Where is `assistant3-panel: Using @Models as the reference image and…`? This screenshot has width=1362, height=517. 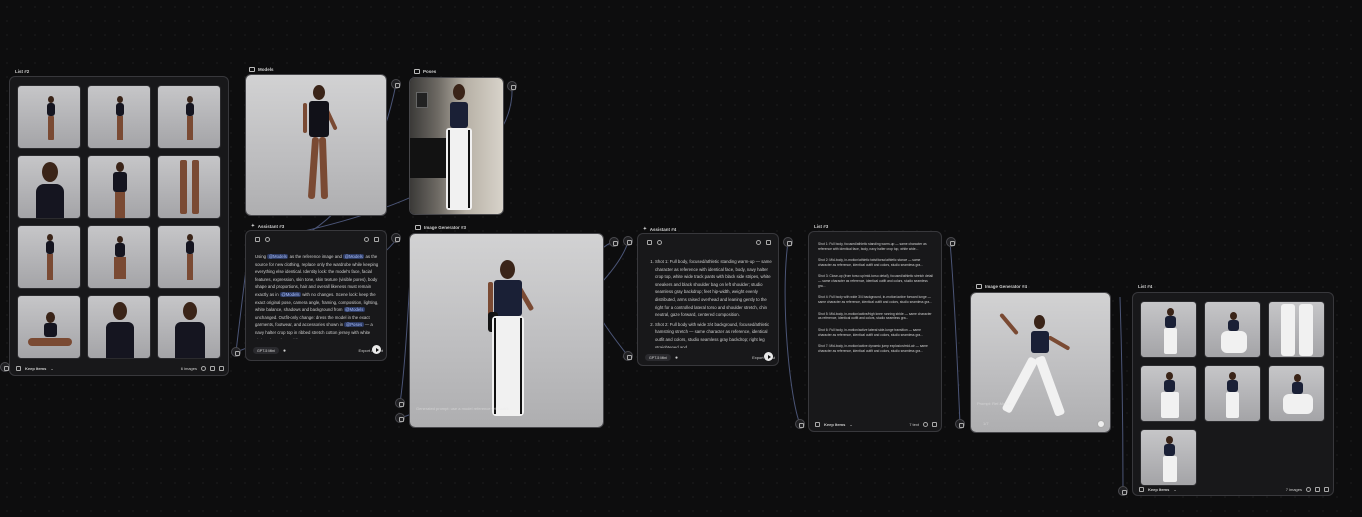 assistant3-panel: Using @Models as the reference image and… is located at coordinates (316, 295).